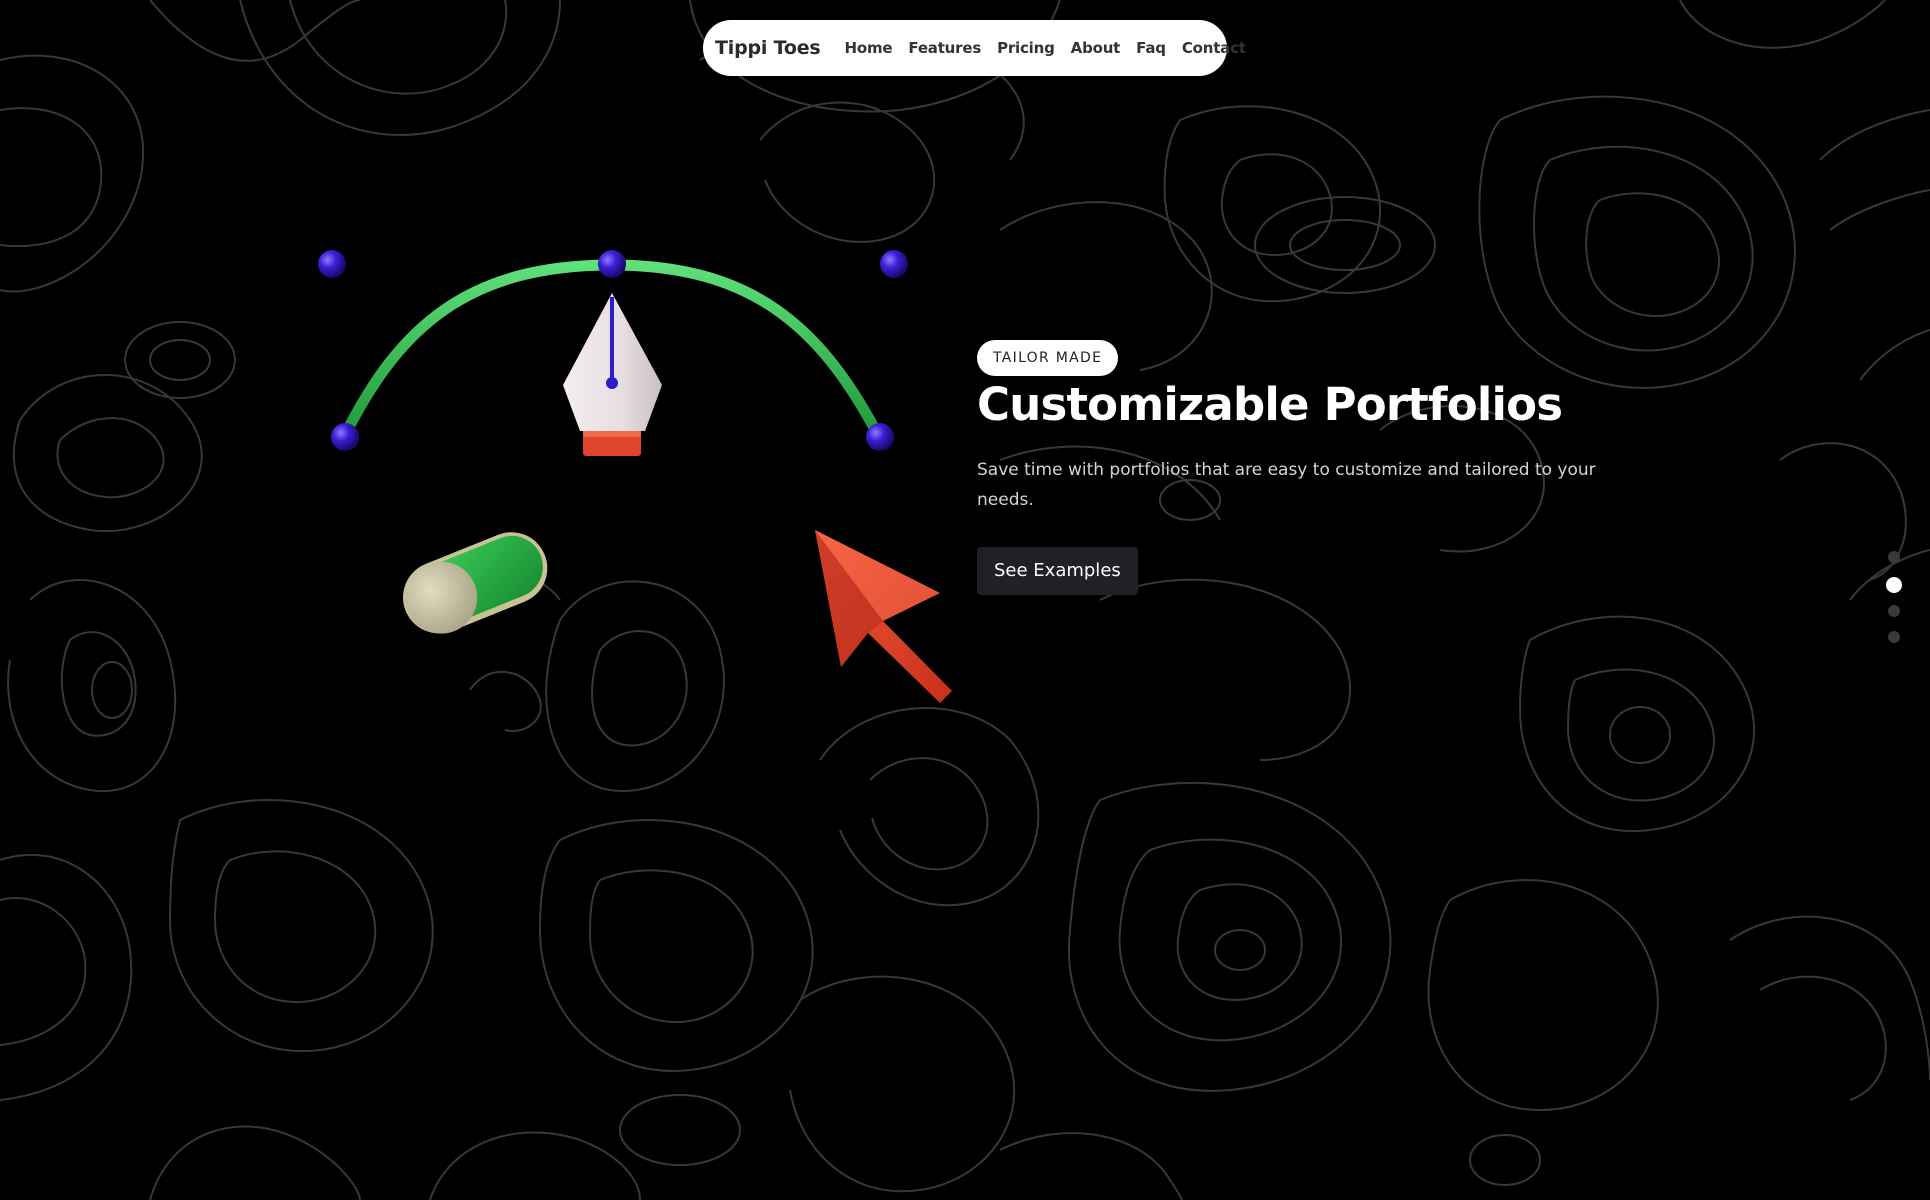 The image size is (1930, 1200). Describe the element at coordinates (1096, 48) in the screenshot. I see `nav-link-about: About` at that location.